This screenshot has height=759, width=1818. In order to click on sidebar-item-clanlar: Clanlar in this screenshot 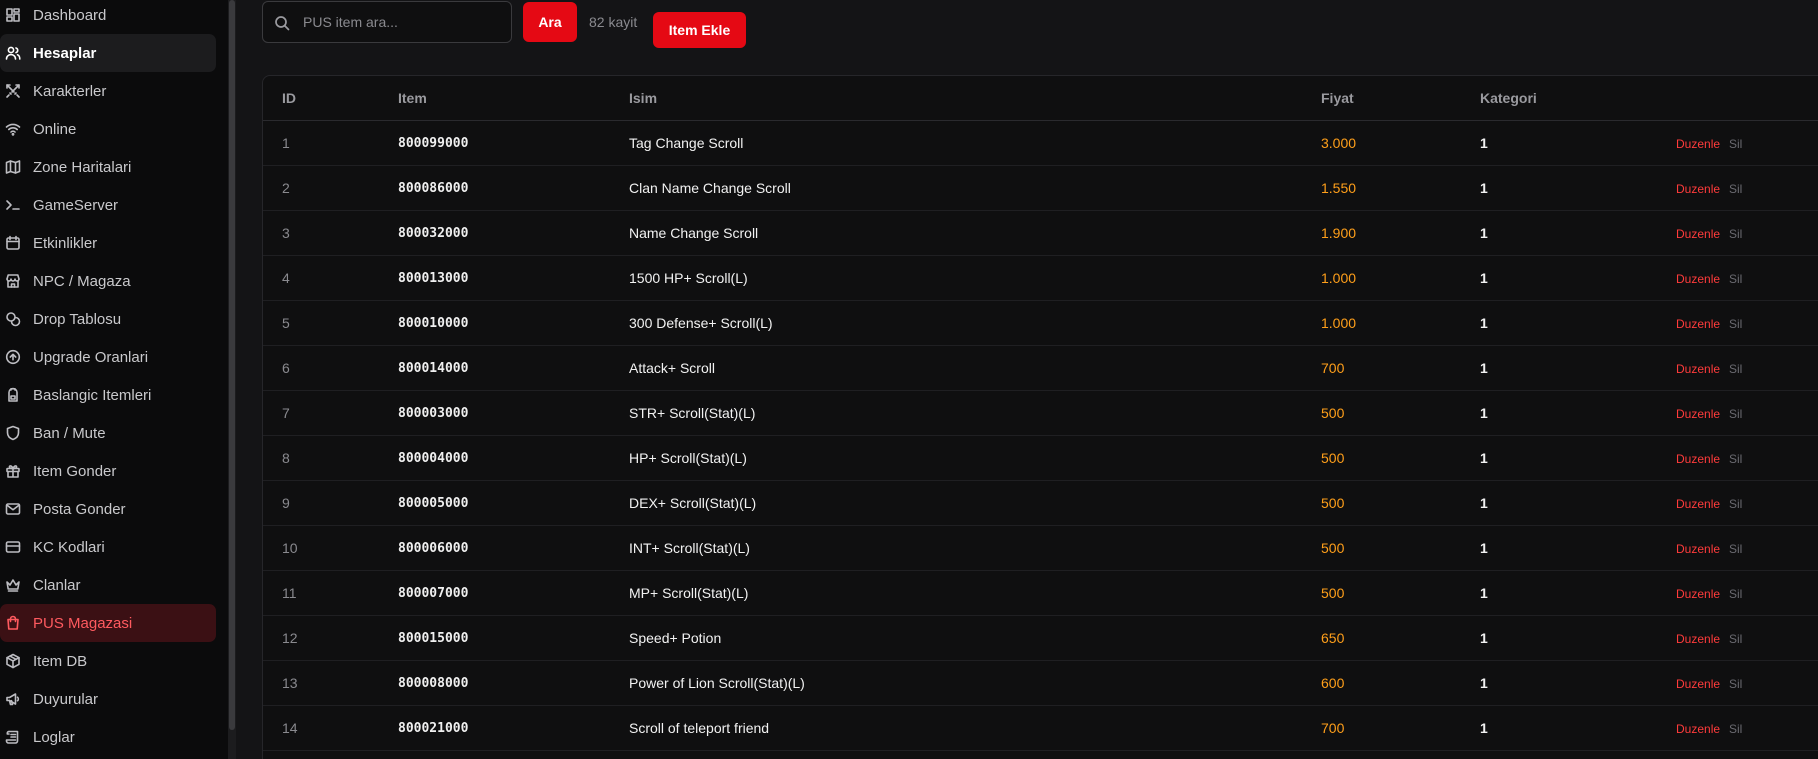, I will do `click(108, 585)`.